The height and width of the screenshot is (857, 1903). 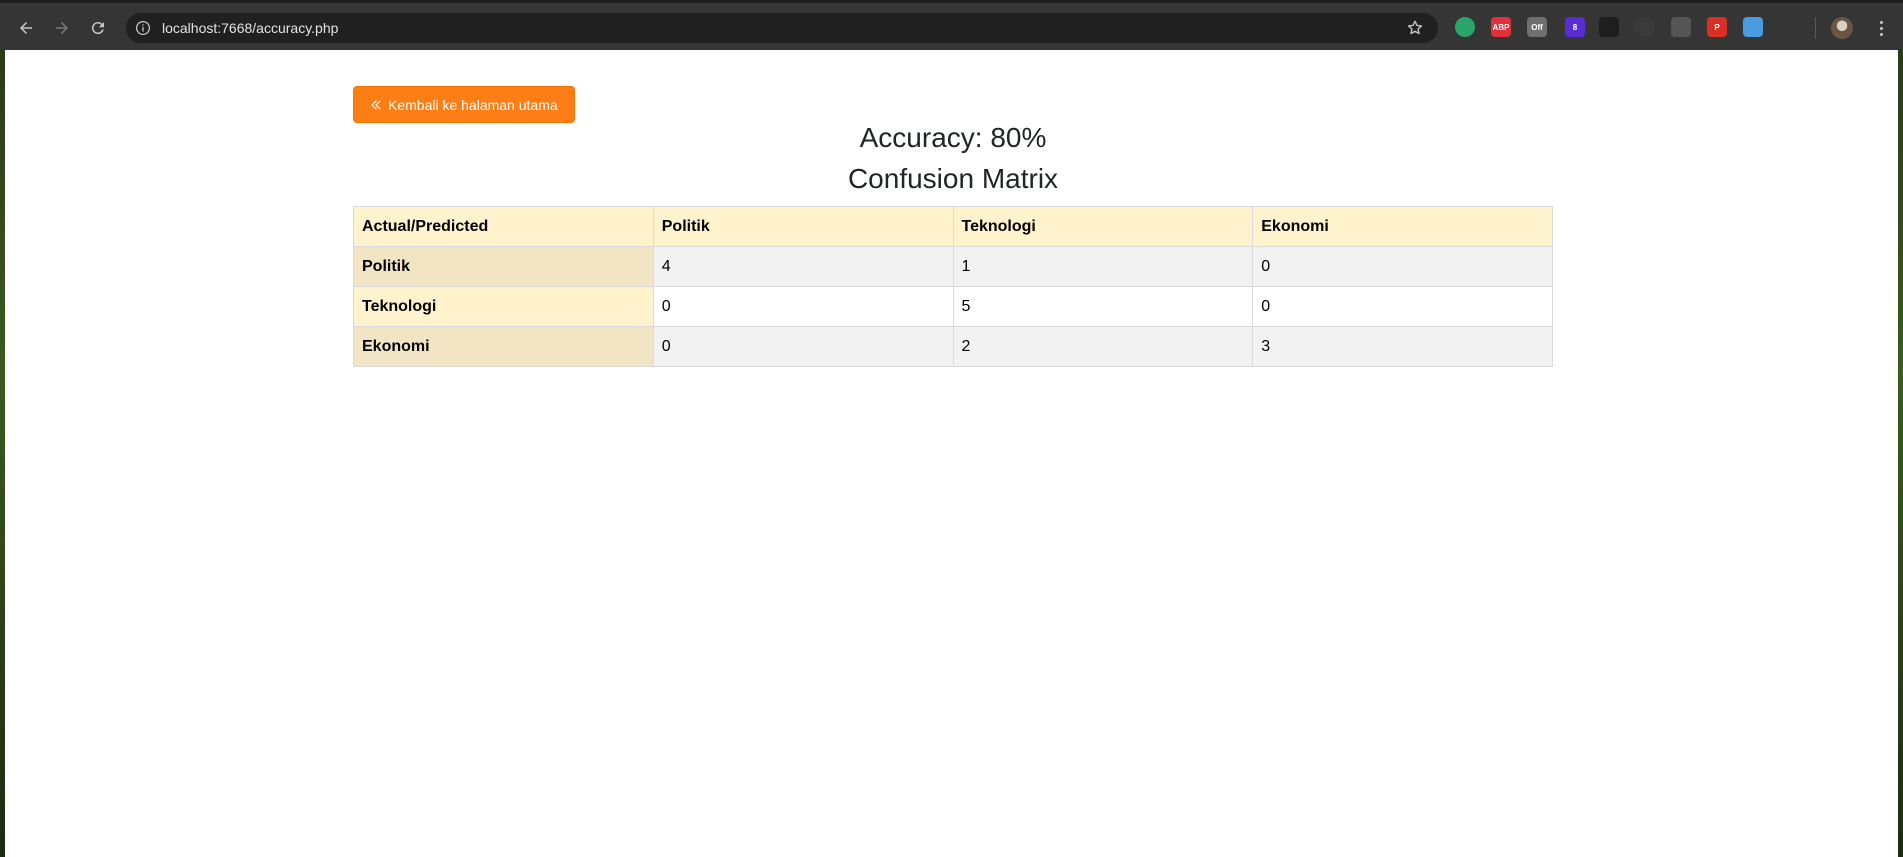 I want to click on arrow-left-icon, so click(x=26, y=28).